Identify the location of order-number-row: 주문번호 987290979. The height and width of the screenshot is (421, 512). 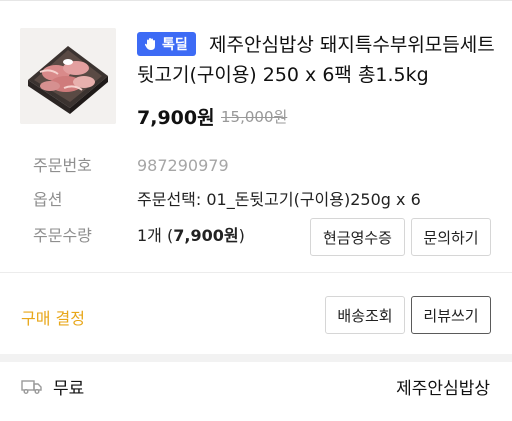
(256, 166).